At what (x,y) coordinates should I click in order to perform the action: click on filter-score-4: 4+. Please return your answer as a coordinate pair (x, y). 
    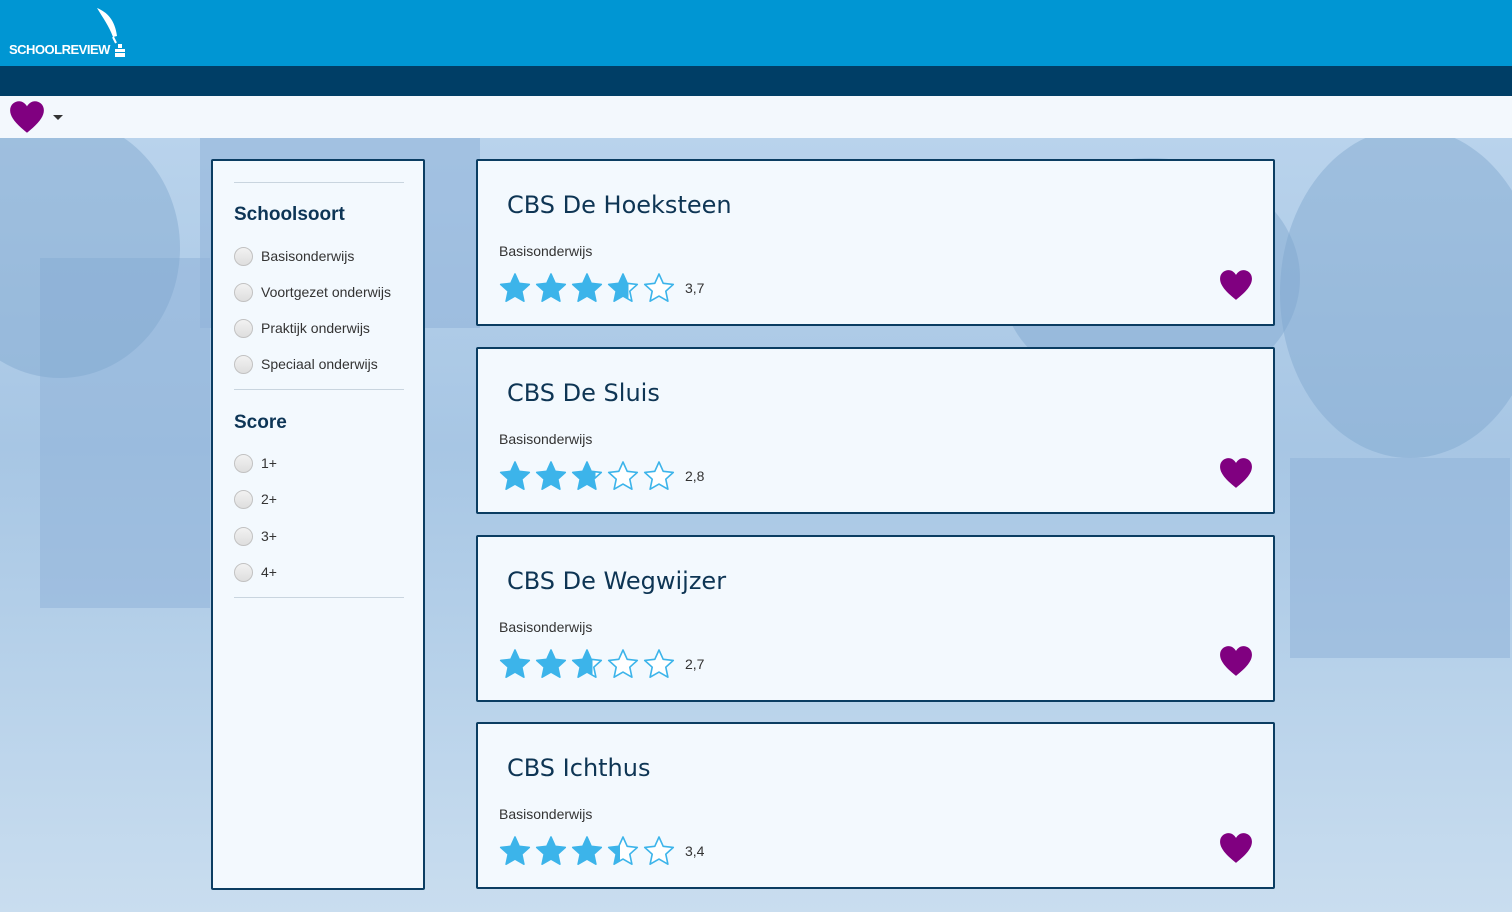
    Looking at the image, I should click on (255, 572).